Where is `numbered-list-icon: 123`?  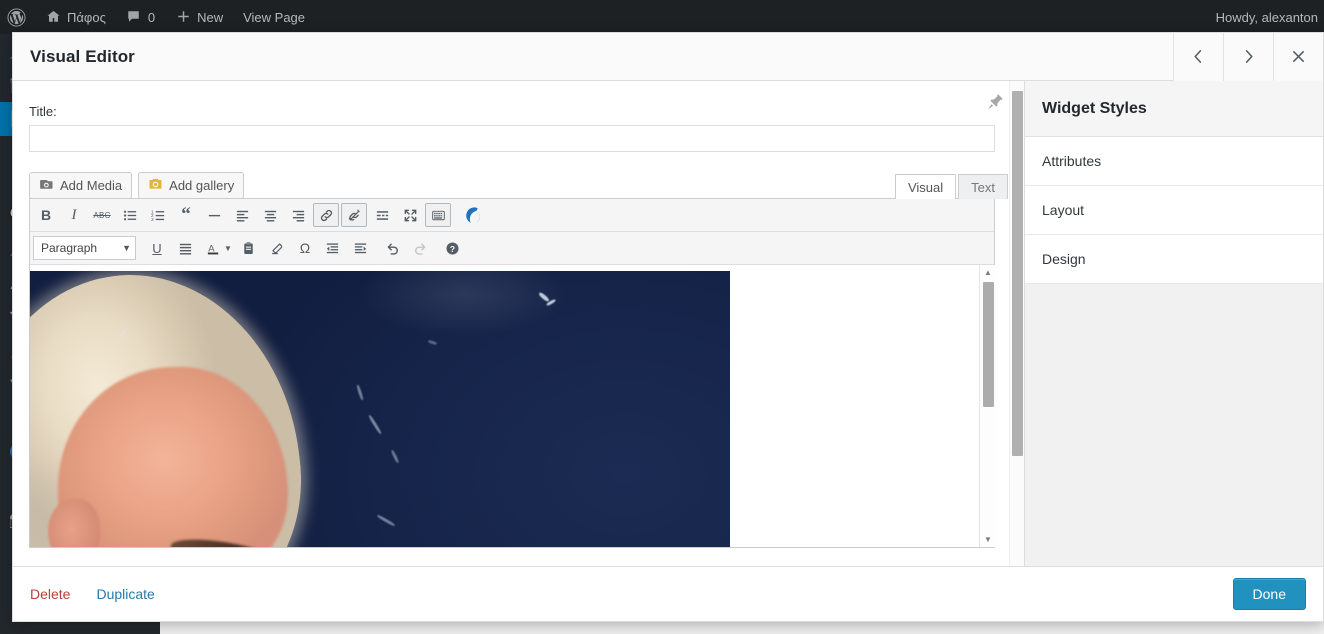
numbered-list-icon: 123 is located at coordinates (158, 215).